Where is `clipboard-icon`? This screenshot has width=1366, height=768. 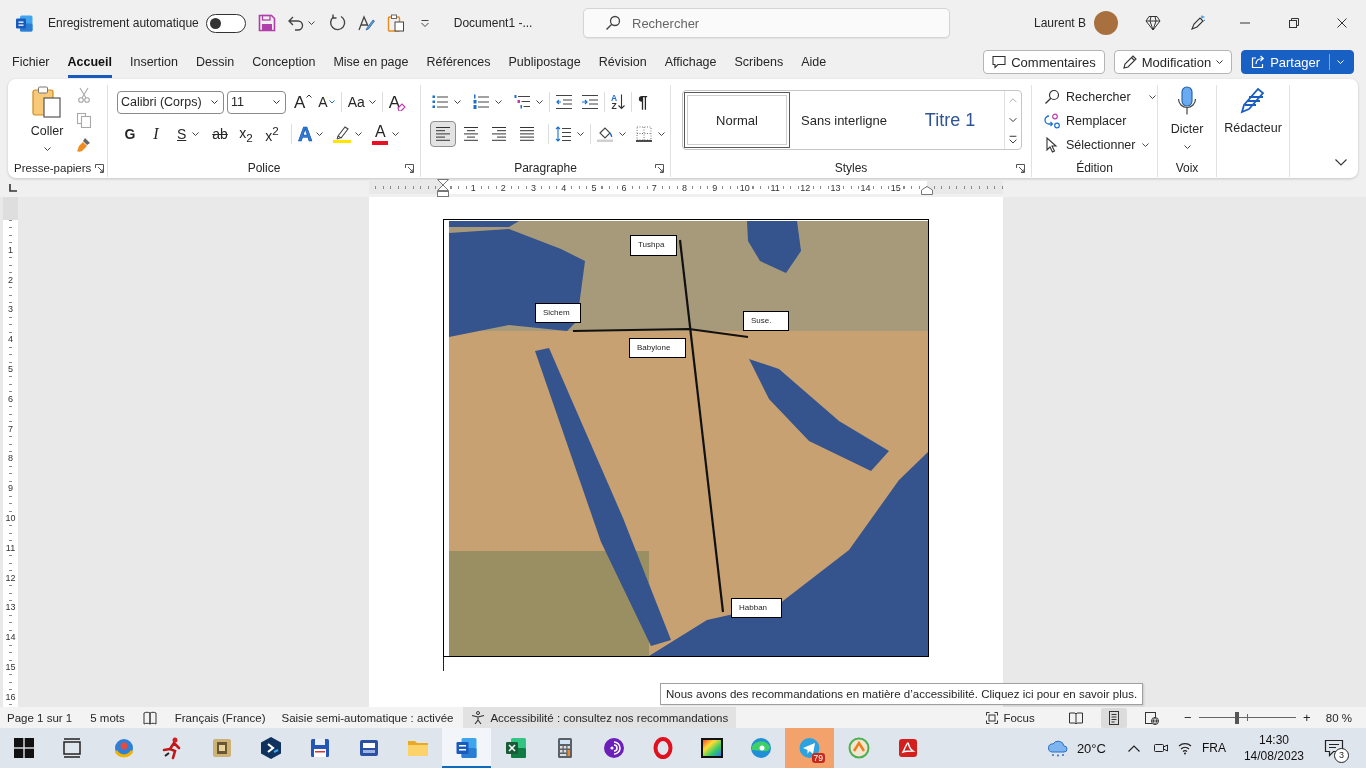
clipboard-icon is located at coordinates (395, 23).